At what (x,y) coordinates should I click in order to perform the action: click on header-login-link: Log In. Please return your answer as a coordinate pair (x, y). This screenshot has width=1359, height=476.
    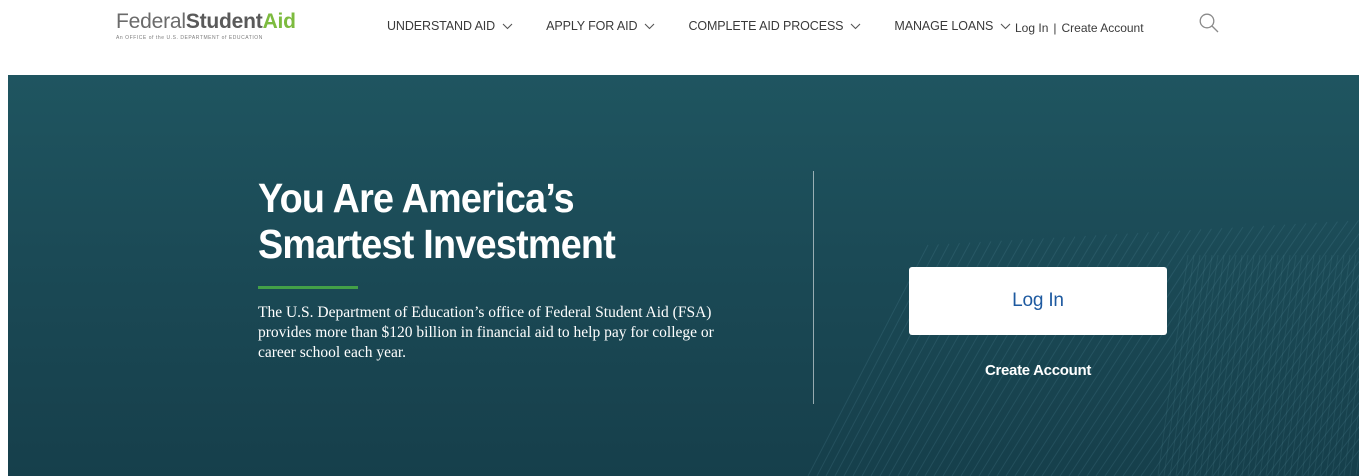
    Looking at the image, I should click on (1031, 28).